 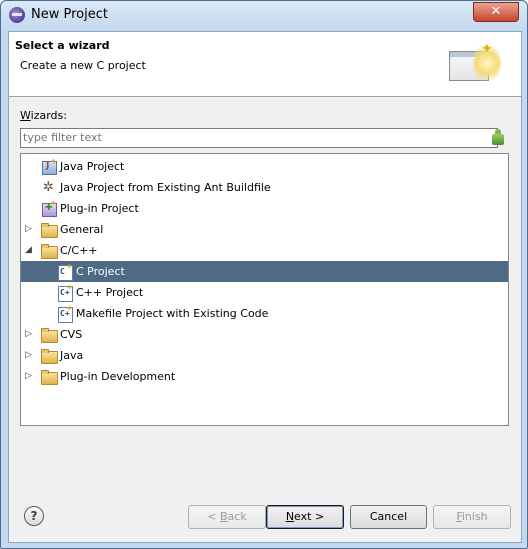 What do you see at coordinates (264, 208) in the screenshot?
I see `tree-item-plugin-project: ✚ ✦ Plug-in Project` at bounding box center [264, 208].